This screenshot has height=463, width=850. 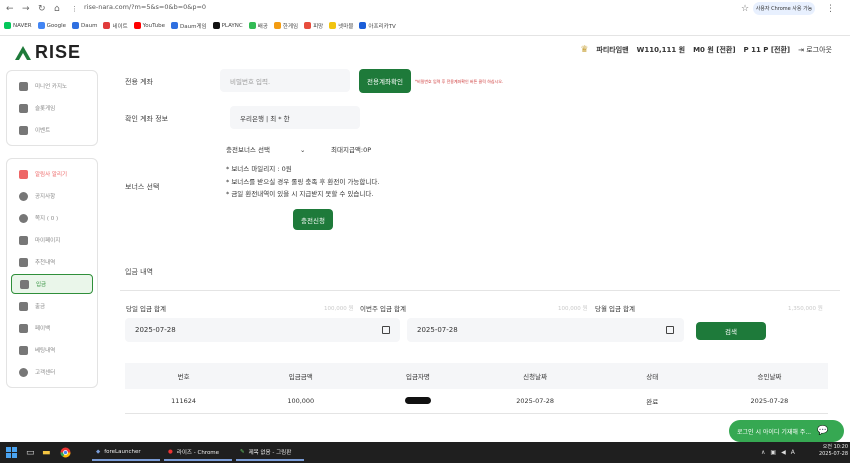 I want to click on sidebar-item-slot: 슬롯게임, so click(x=52, y=108).